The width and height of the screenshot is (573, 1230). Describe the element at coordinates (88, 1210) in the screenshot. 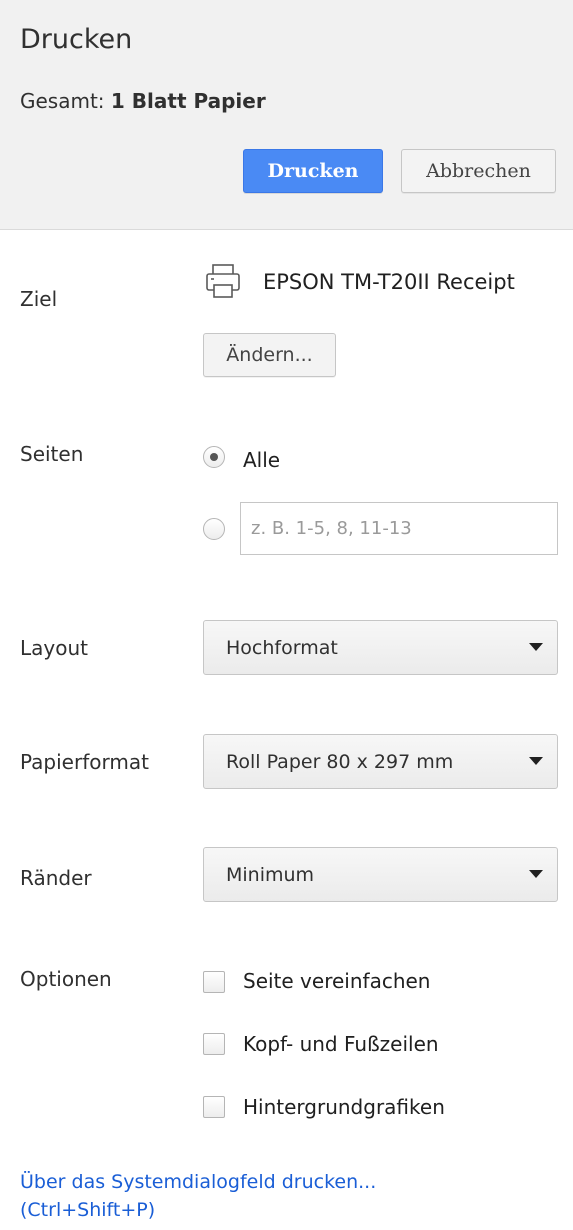

I see `system-dialog-shortcut: (Ctrl+Shift+P)` at that location.